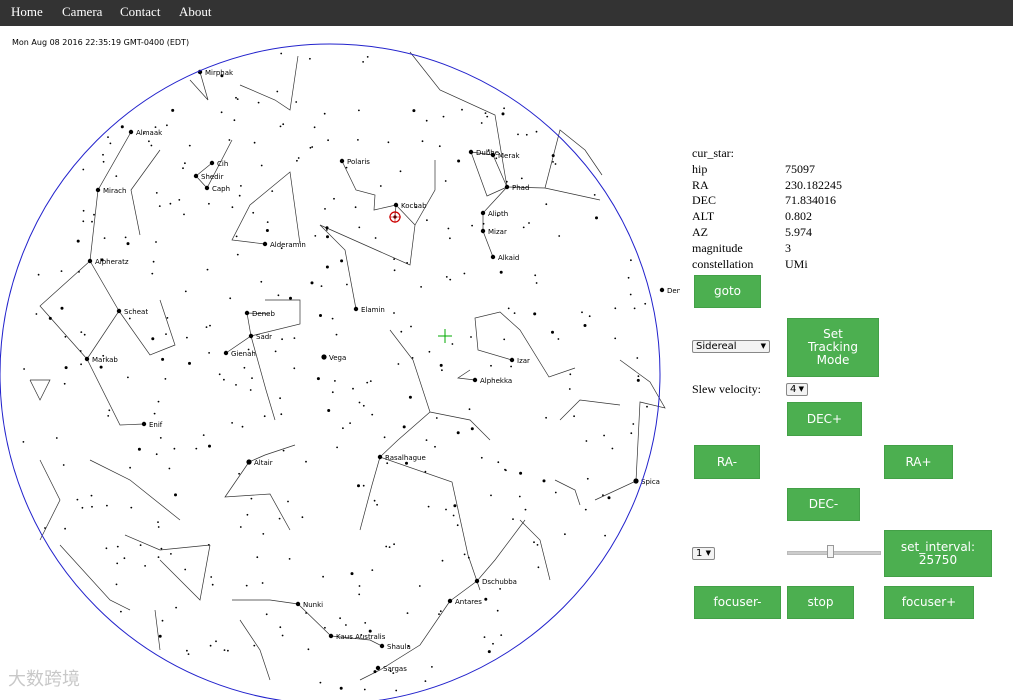  Describe the element at coordinates (82, 12) in the screenshot. I see `nav-camera: Camera` at that location.